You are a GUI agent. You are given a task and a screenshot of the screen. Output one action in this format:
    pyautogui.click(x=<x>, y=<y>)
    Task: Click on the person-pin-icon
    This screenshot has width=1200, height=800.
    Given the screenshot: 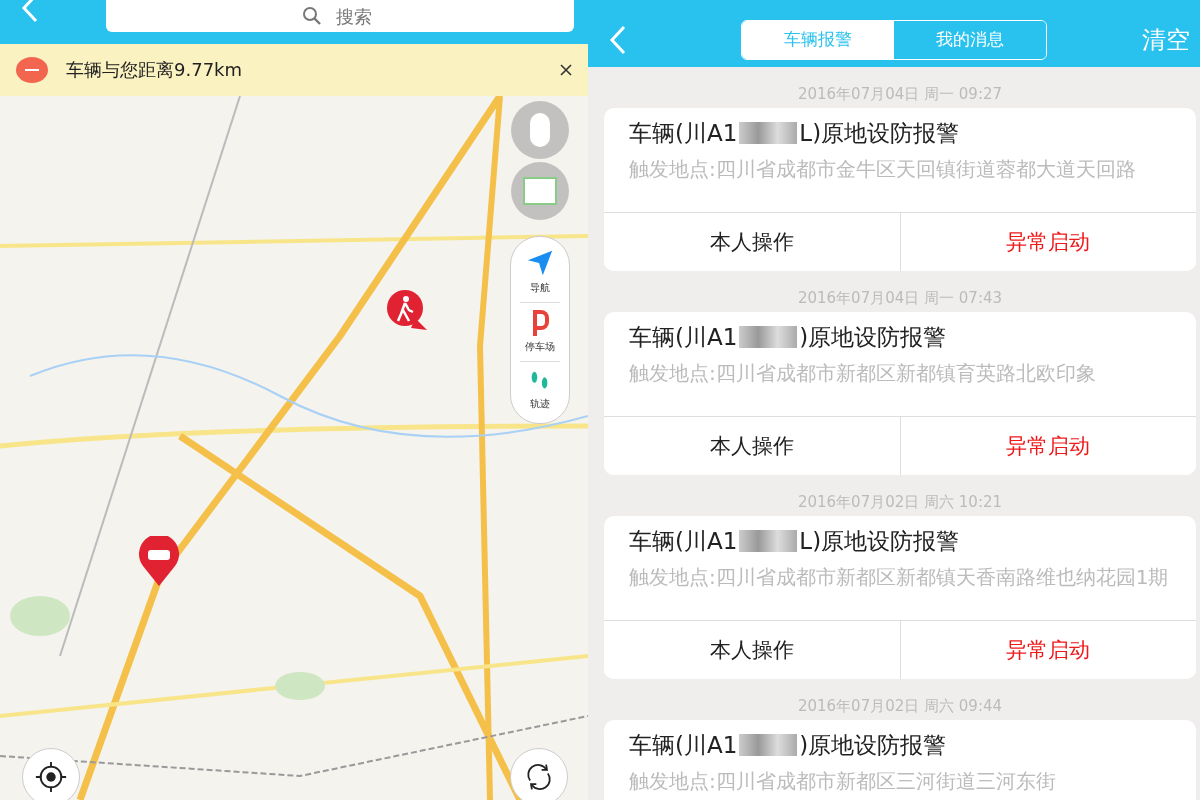 What is the action you would take?
    pyautogui.click(x=407, y=310)
    